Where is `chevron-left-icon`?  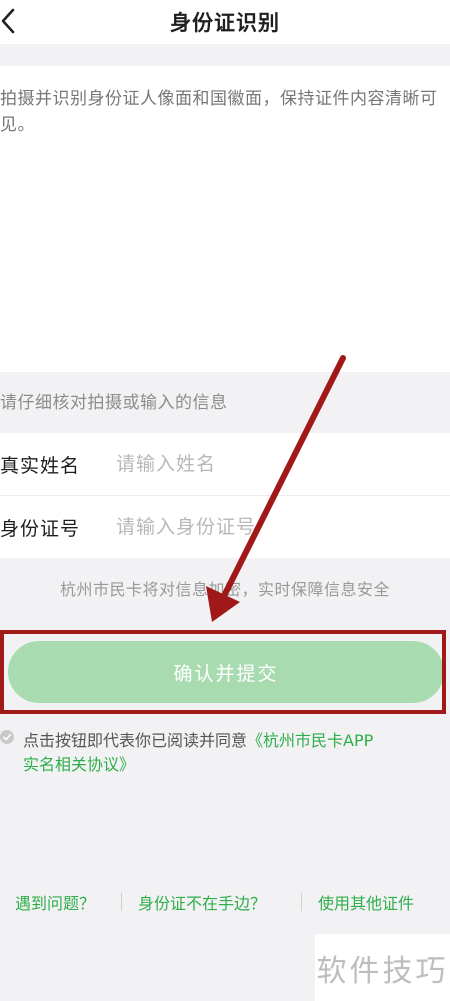
chevron-left-icon is located at coordinates (8, 21).